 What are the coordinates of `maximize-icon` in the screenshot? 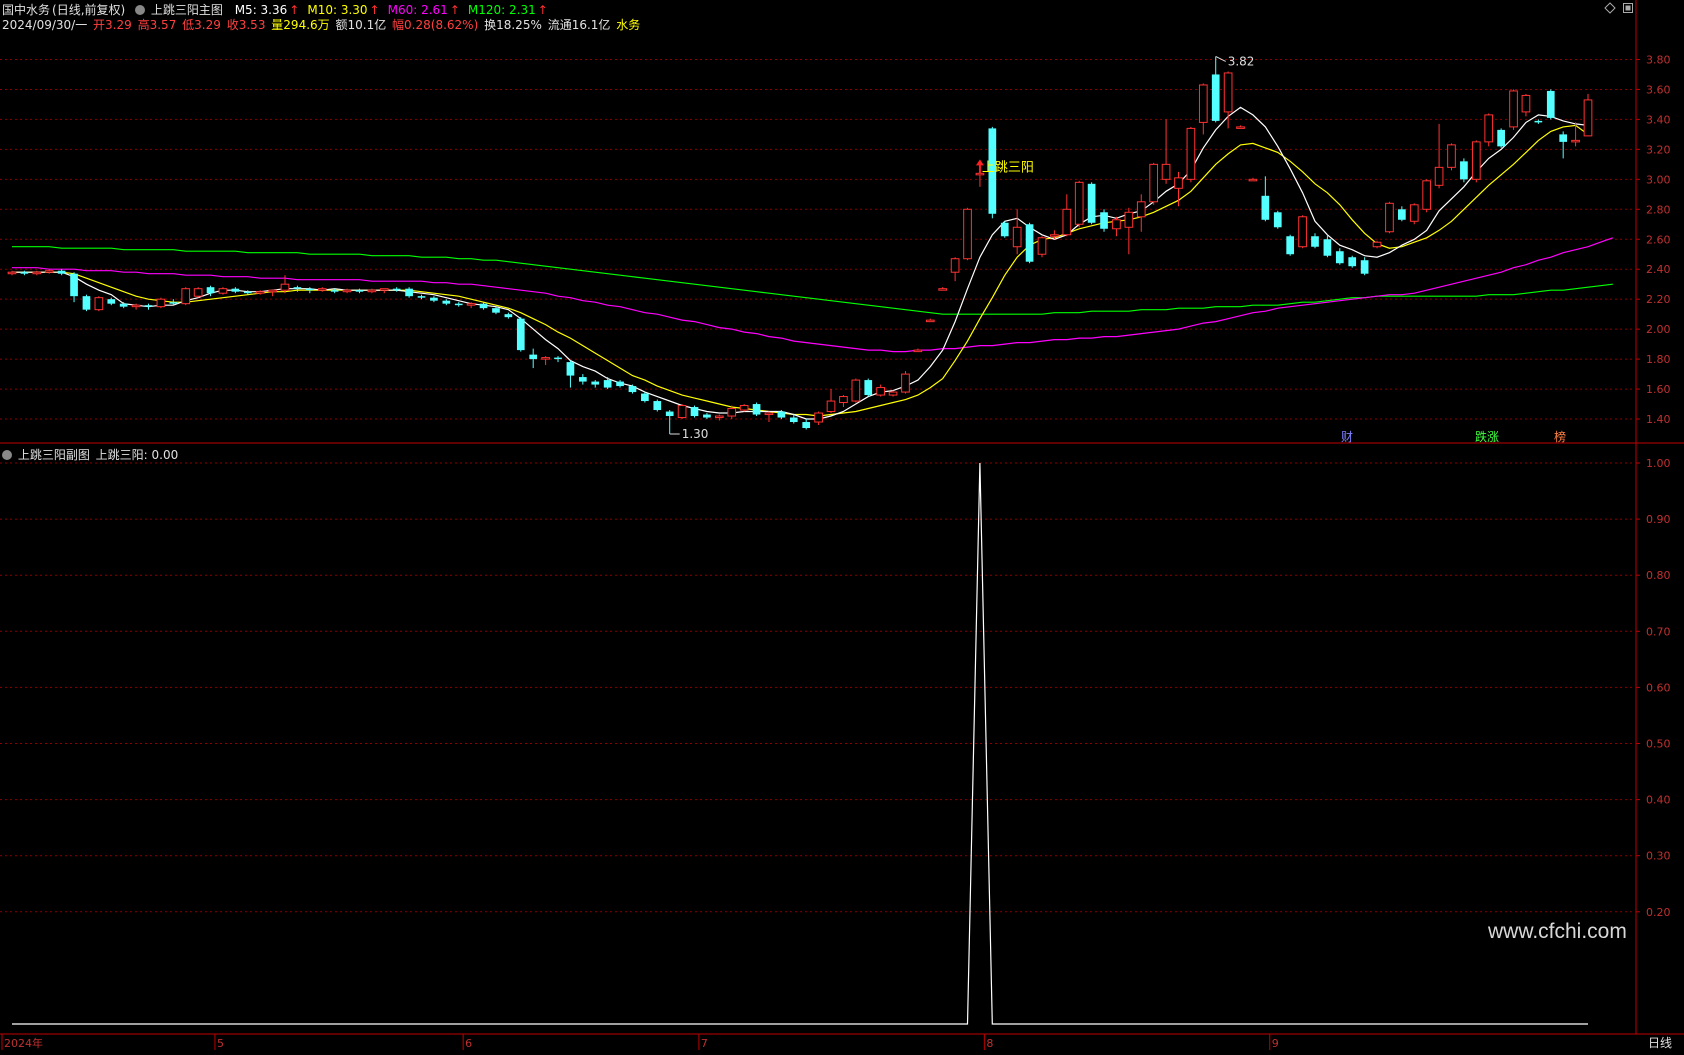 It's located at (1628, 8).